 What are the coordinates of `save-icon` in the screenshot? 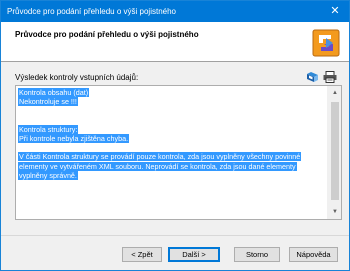 It's located at (312, 77).